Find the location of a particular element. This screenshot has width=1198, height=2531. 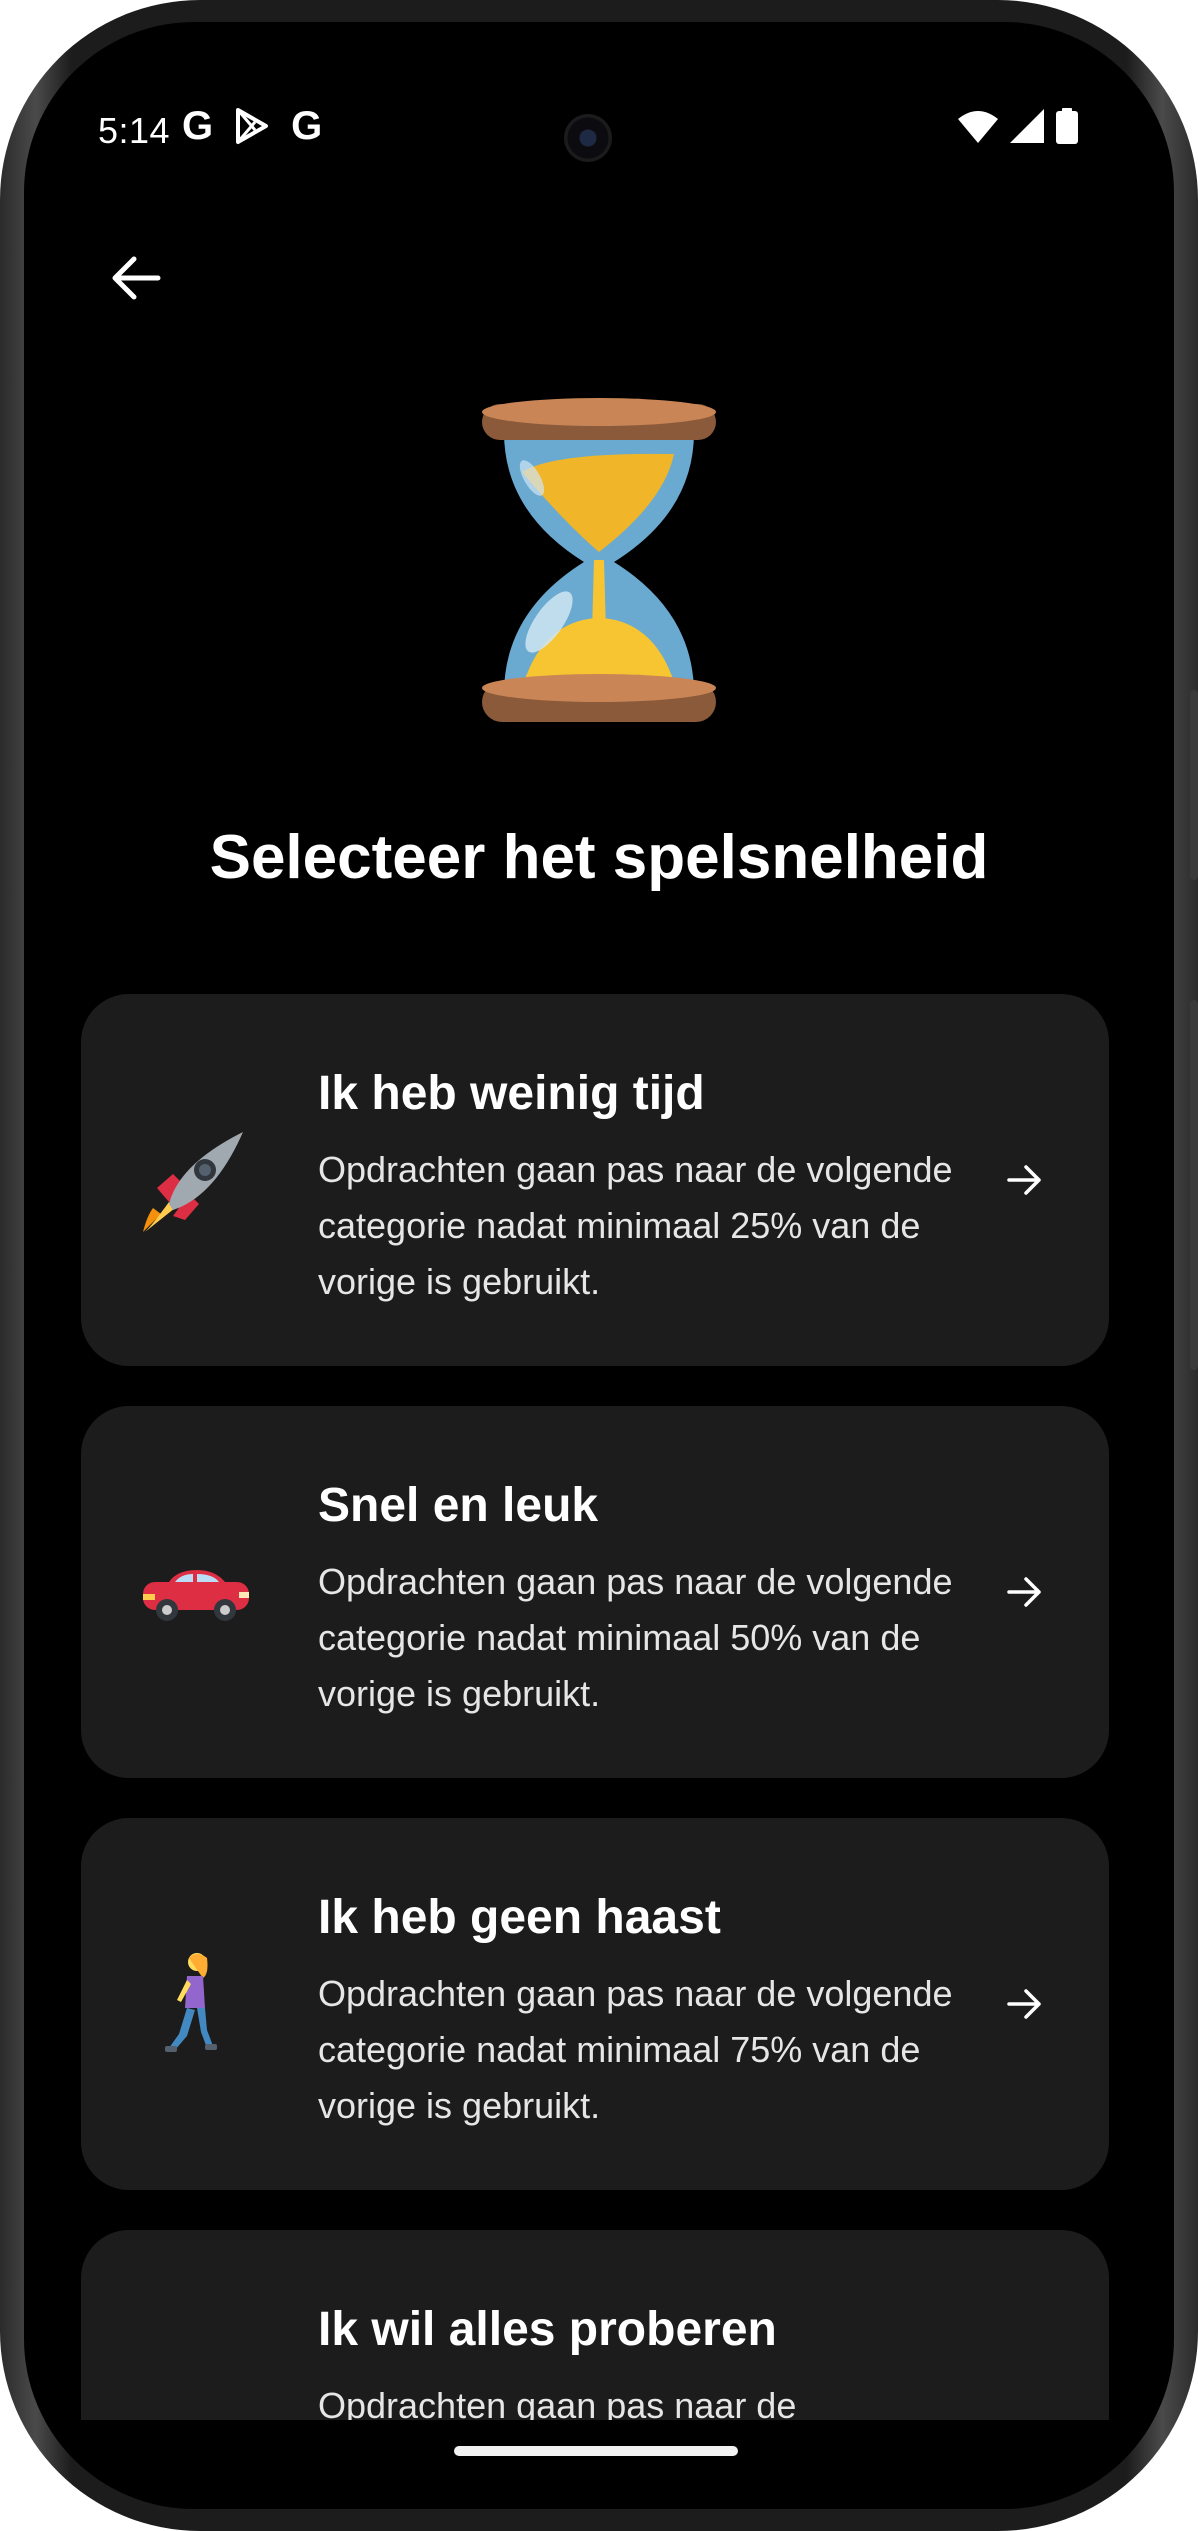

hourglass-icon is located at coordinates (599, 560).